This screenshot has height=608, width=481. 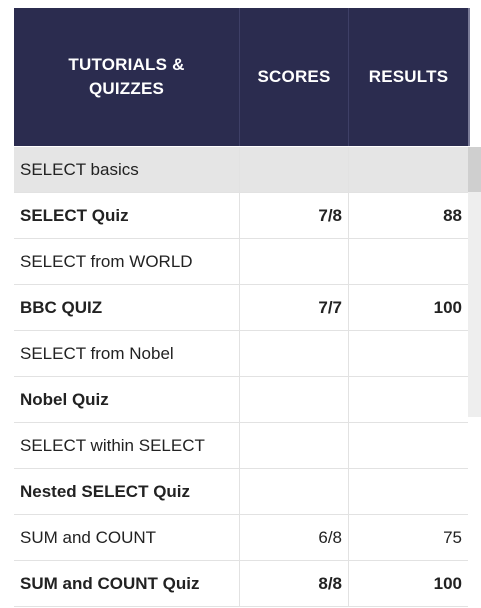 What do you see at coordinates (241, 584) in the screenshot?
I see `table-row: SUM and COUNT Quiz 8/8 100` at bounding box center [241, 584].